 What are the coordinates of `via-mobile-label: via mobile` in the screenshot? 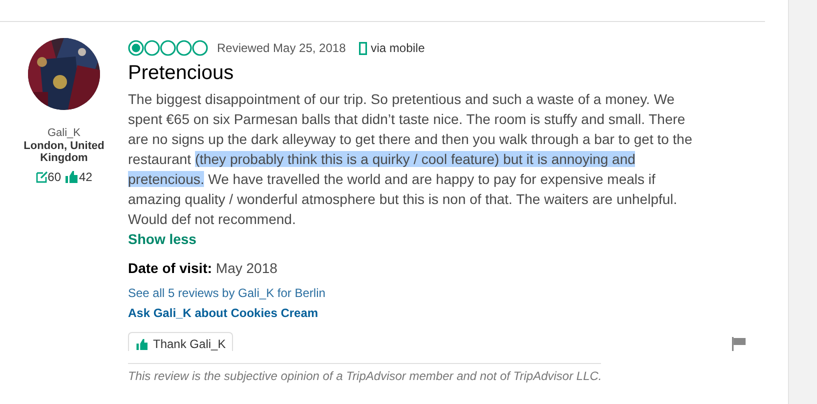 It's located at (397, 48).